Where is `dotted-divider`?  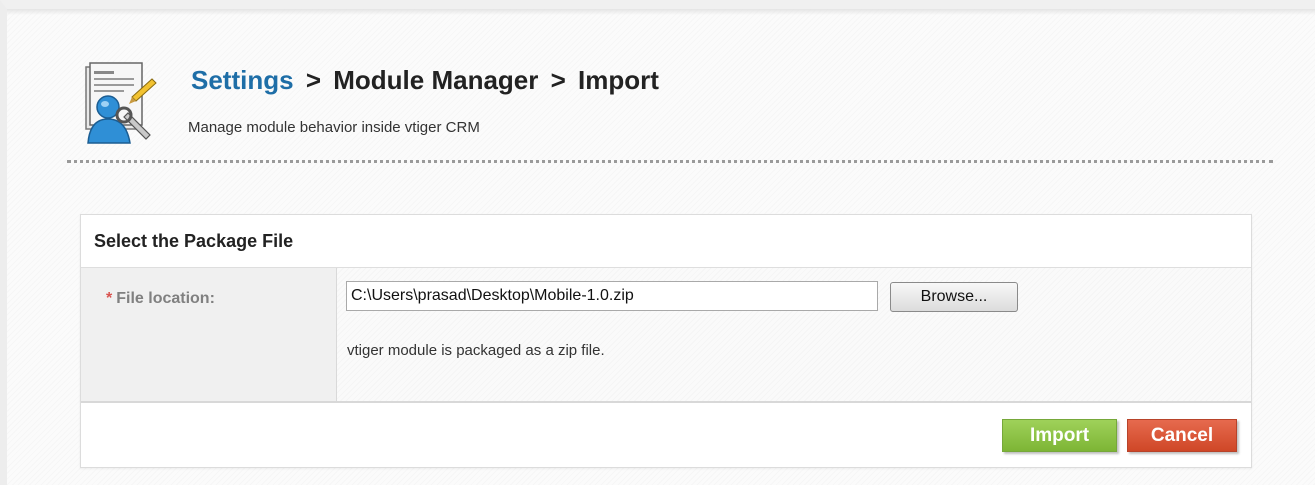 dotted-divider is located at coordinates (670, 161).